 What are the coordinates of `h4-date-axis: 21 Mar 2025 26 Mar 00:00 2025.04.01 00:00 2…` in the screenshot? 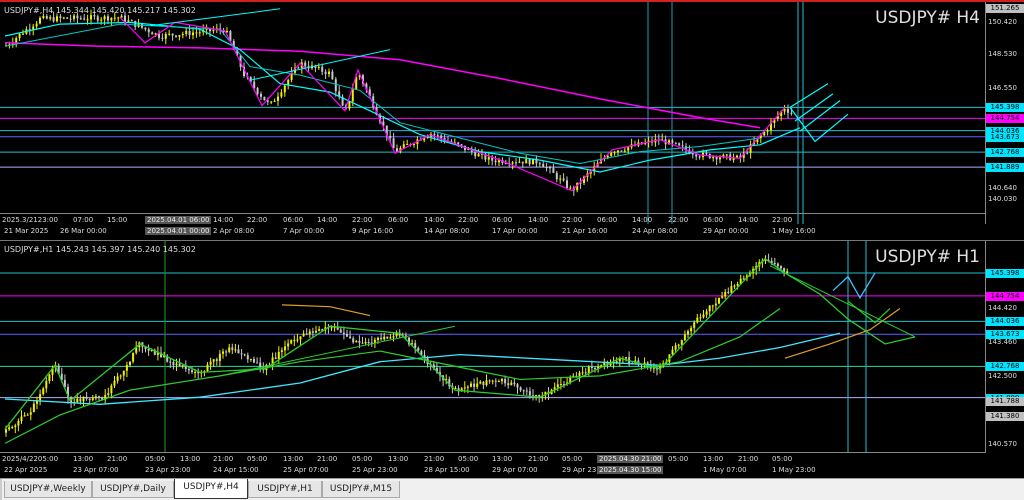 It's located at (492, 231).